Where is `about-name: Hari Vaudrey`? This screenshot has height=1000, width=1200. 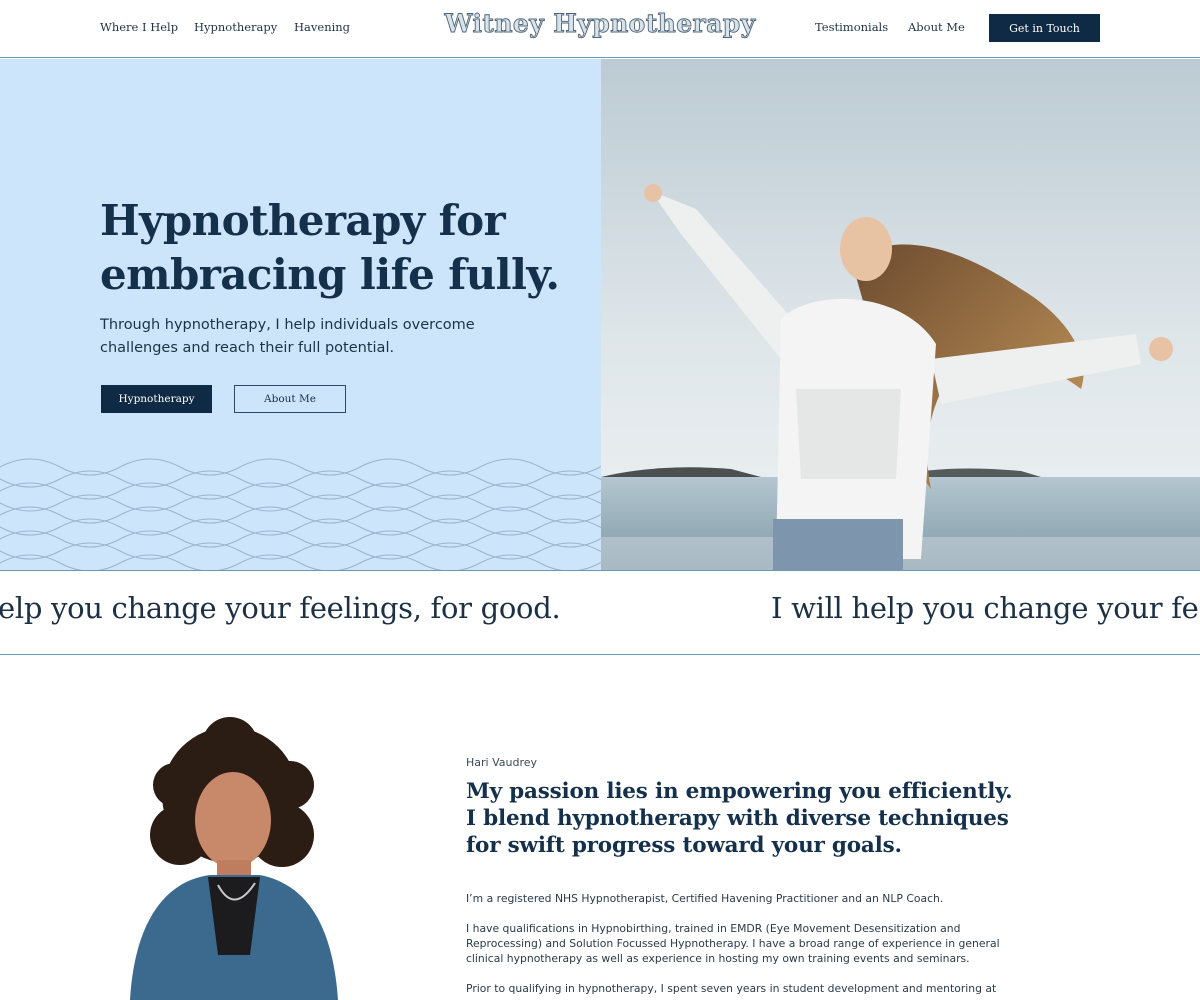 about-name: Hari Vaudrey is located at coordinates (502, 762).